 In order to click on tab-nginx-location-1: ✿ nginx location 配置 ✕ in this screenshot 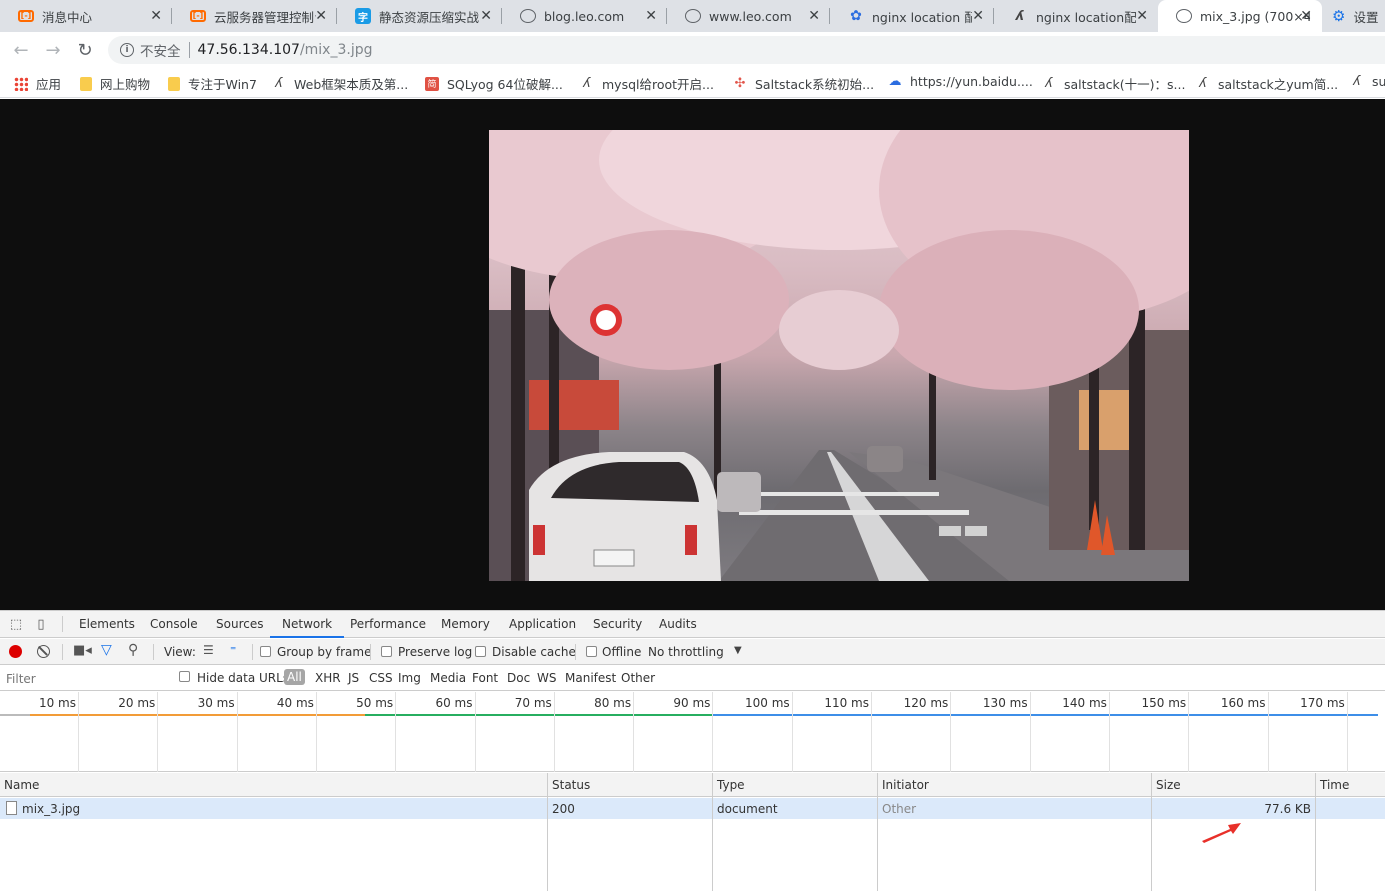, I will do `click(912, 16)`.